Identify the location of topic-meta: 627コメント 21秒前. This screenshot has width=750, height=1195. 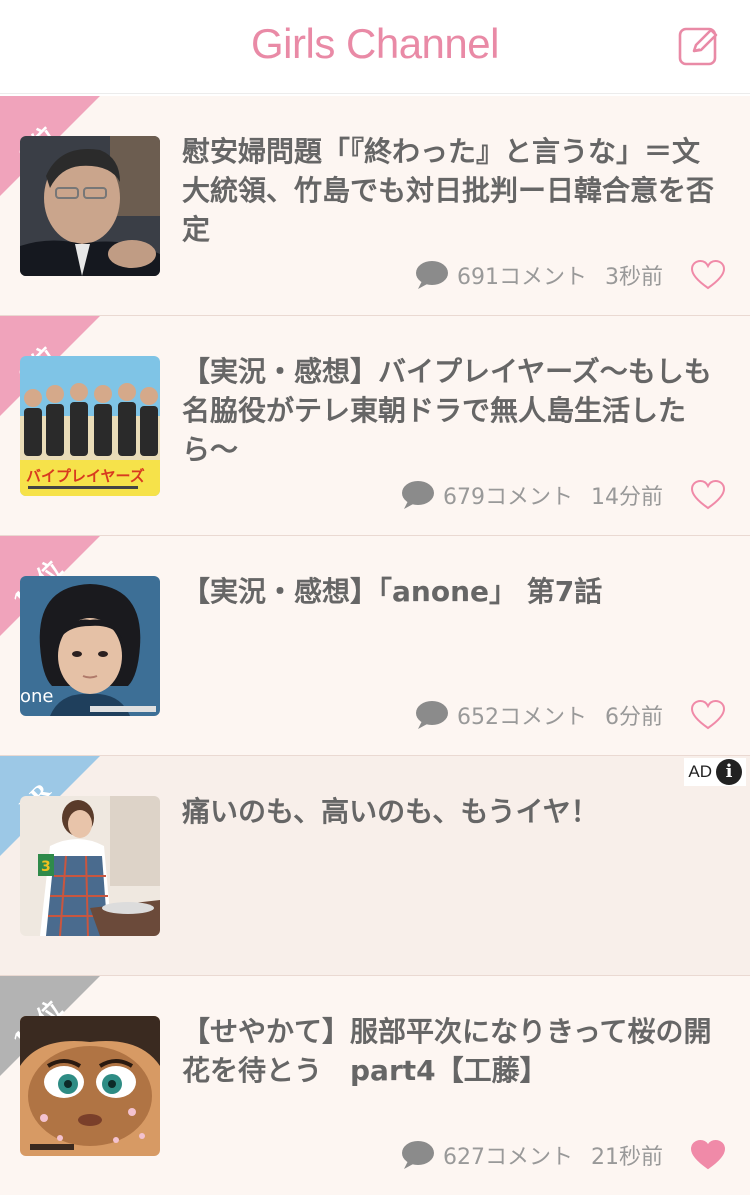
(563, 1155).